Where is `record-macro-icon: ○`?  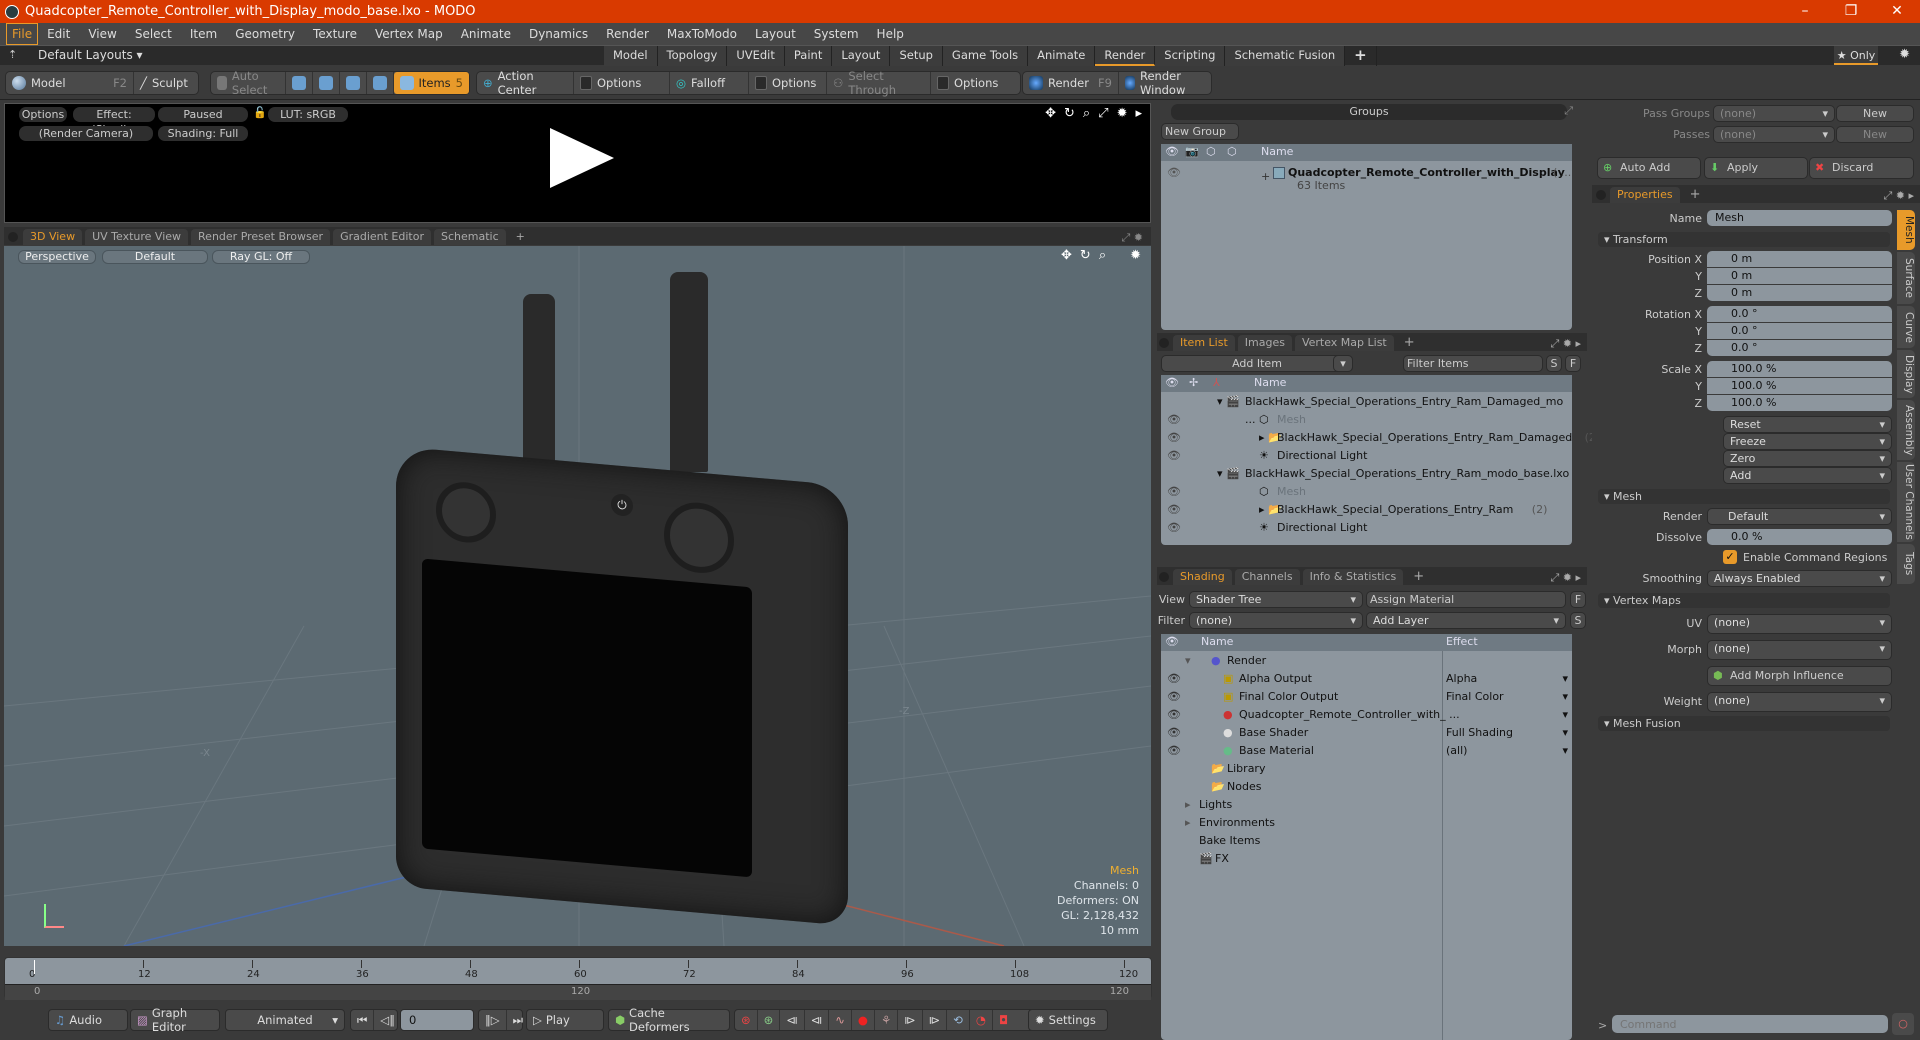
record-macro-icon: ○ is located at coordinates (1903, 1024).